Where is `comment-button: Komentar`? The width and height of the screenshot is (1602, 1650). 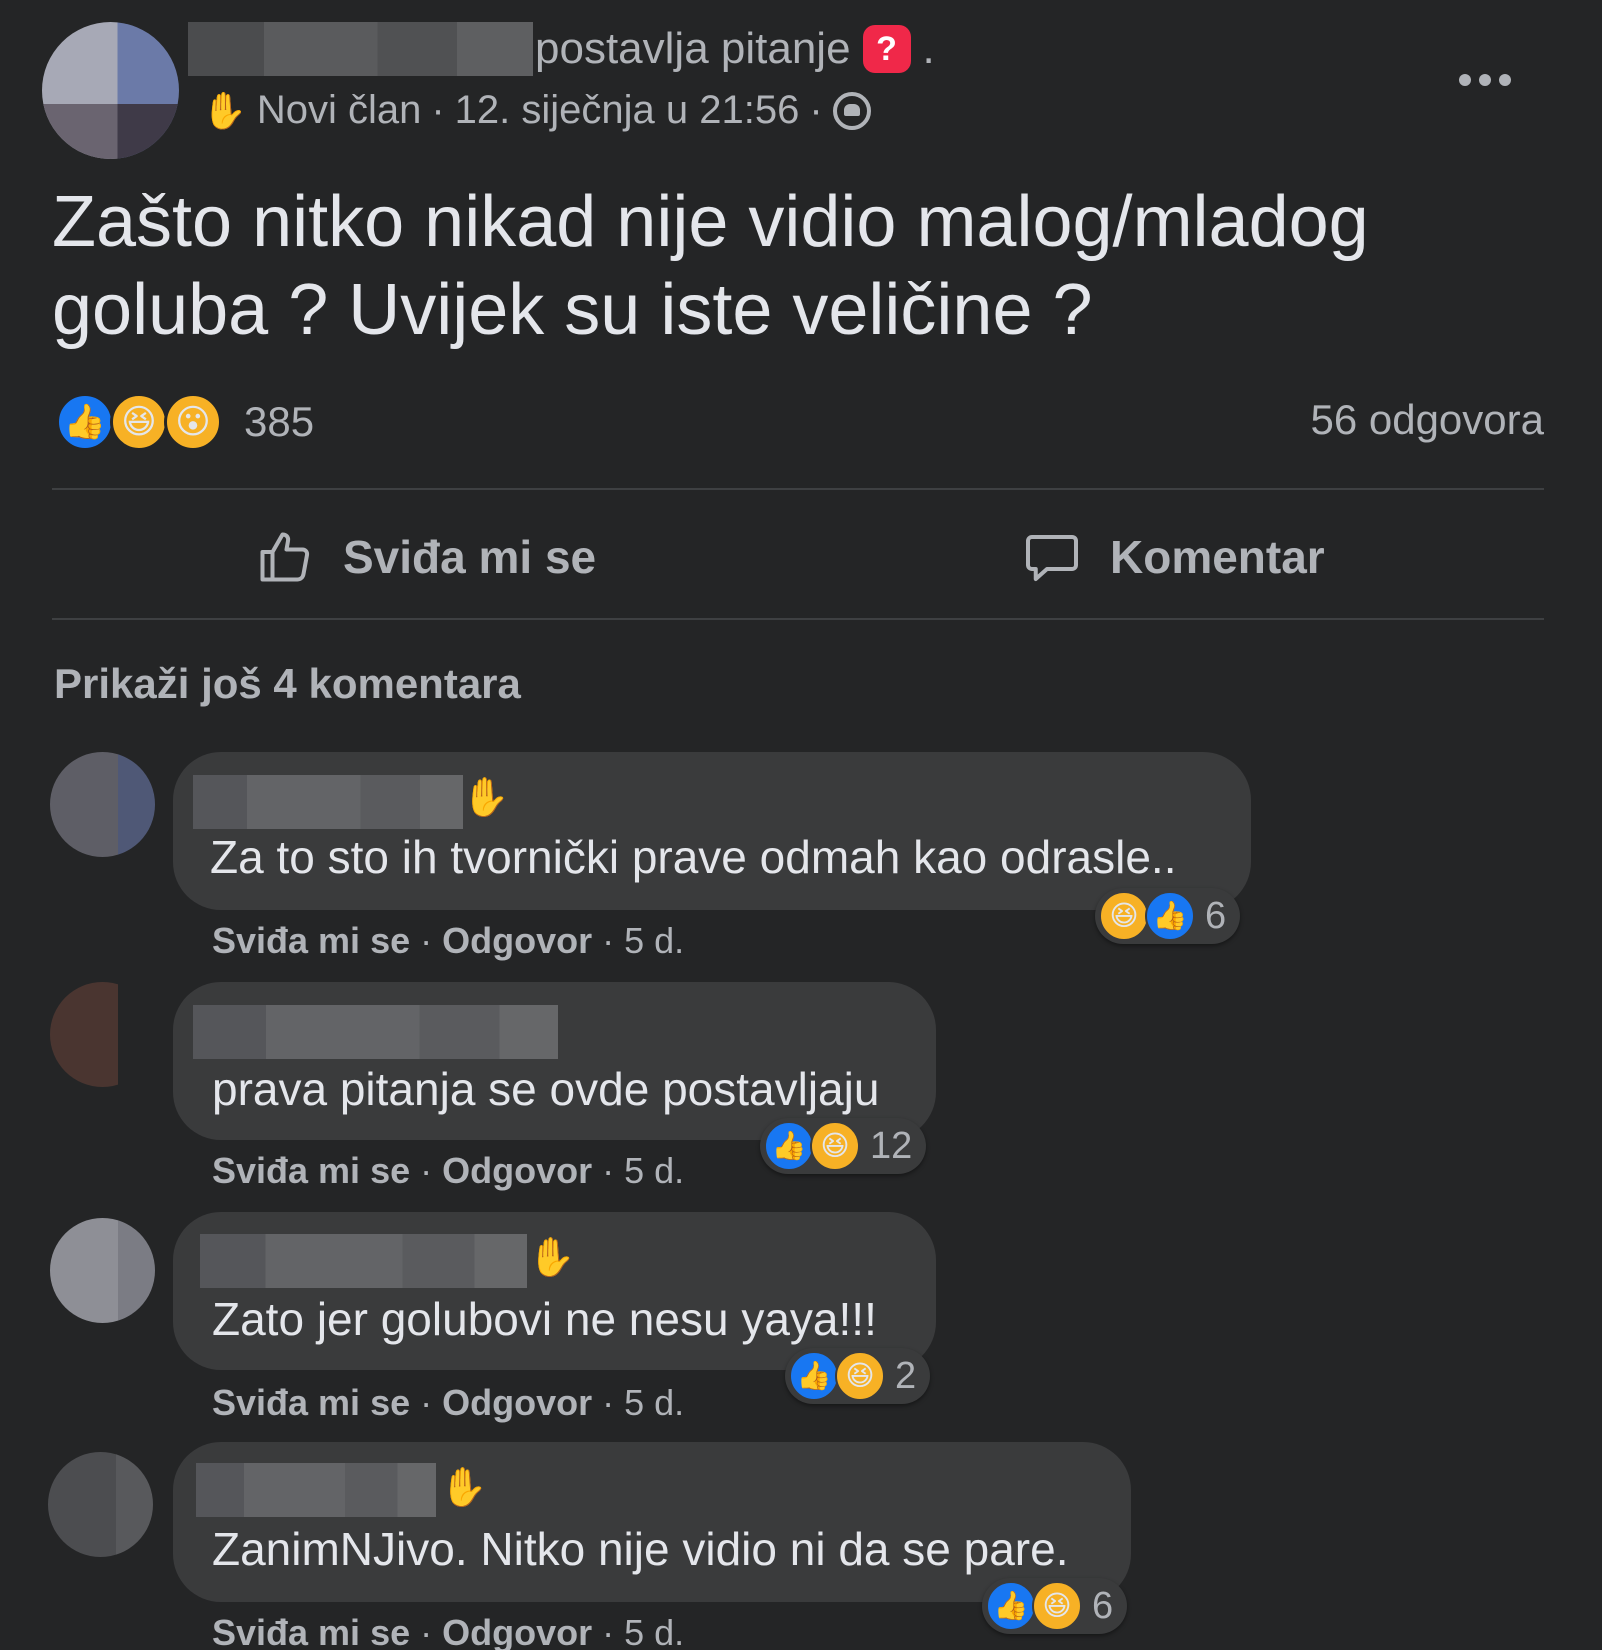 comment-button: Komentar is located at coordinates (1173, 557).